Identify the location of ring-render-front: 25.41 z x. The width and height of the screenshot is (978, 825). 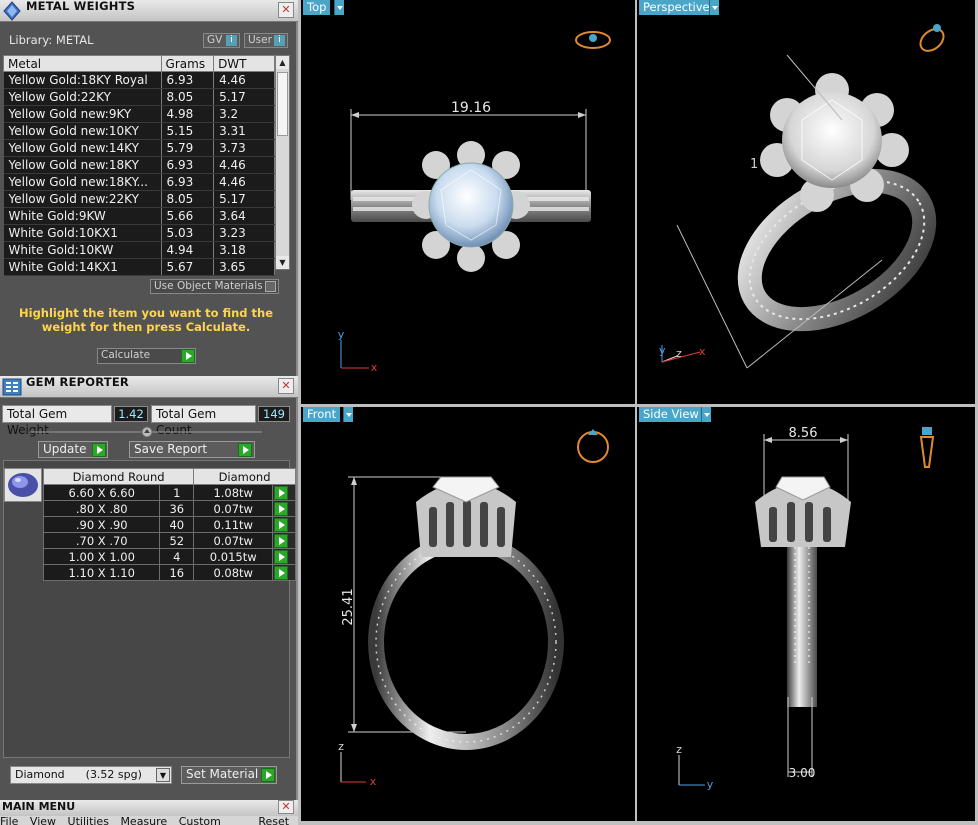
(473, 608).